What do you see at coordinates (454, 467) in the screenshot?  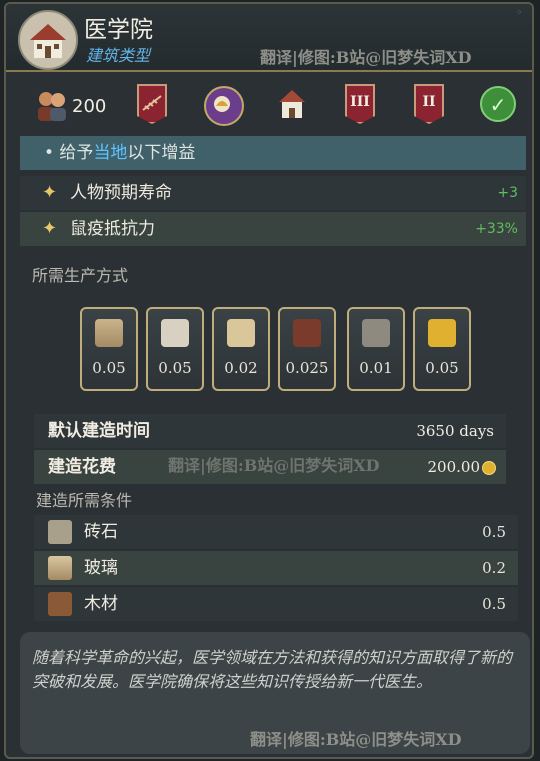 I see `construction-cost-value: 200.00` at bounding box center [454, 467].